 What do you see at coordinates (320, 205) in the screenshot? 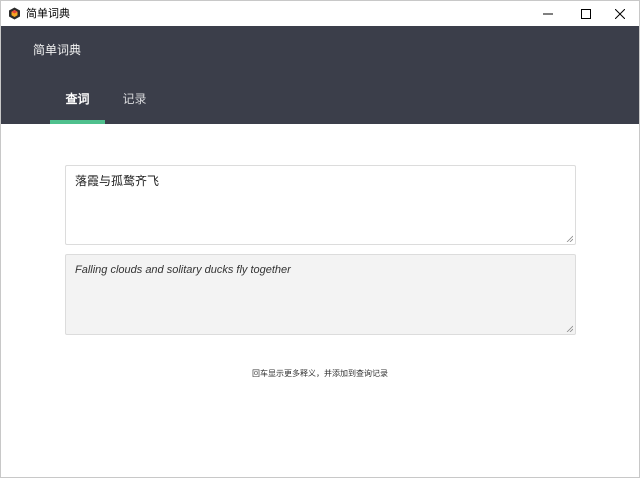
I see `query-input: 落霞与孤鹜齐飞` at bounding box center [320, 205].